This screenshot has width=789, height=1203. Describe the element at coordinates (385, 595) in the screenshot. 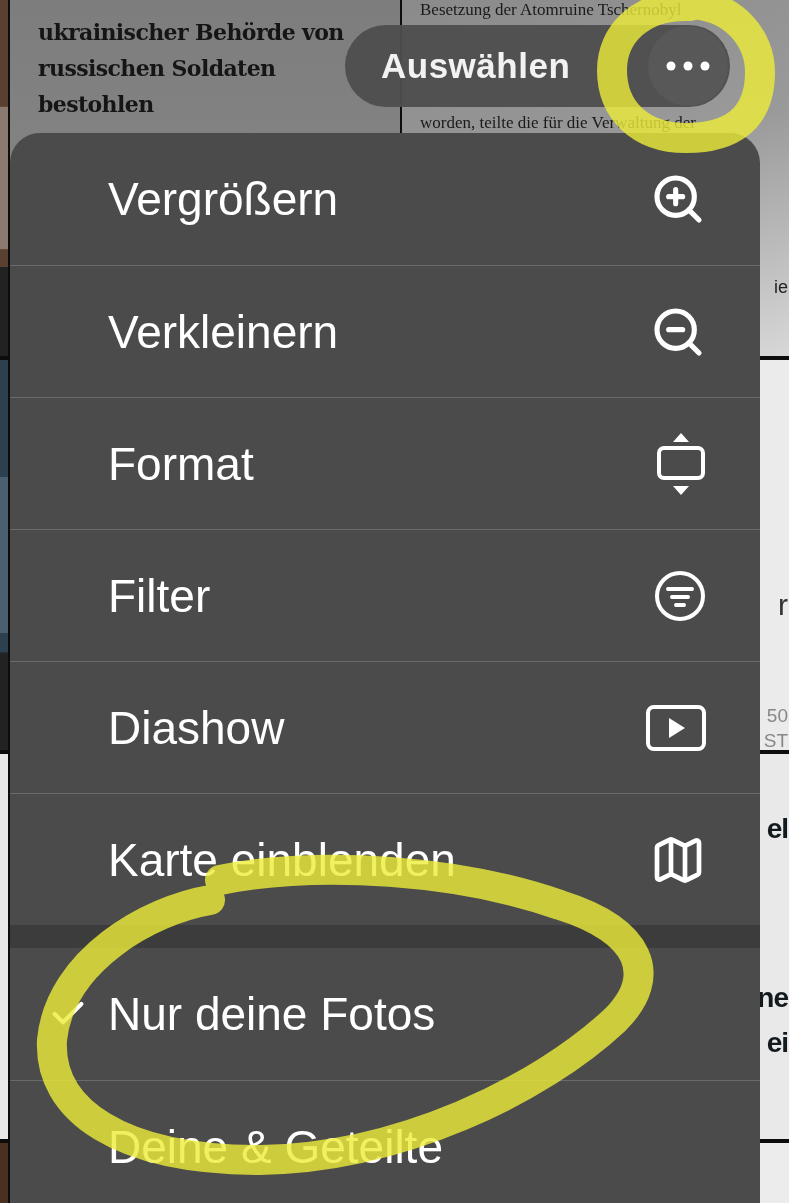

I see `menu-item: Filter` at that location.